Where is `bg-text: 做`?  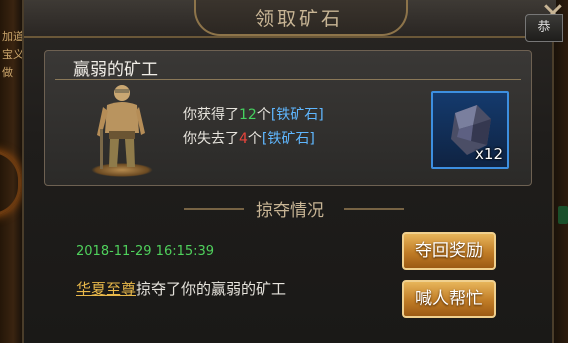
bg-text: 做 is located at coordinates (7, 72).